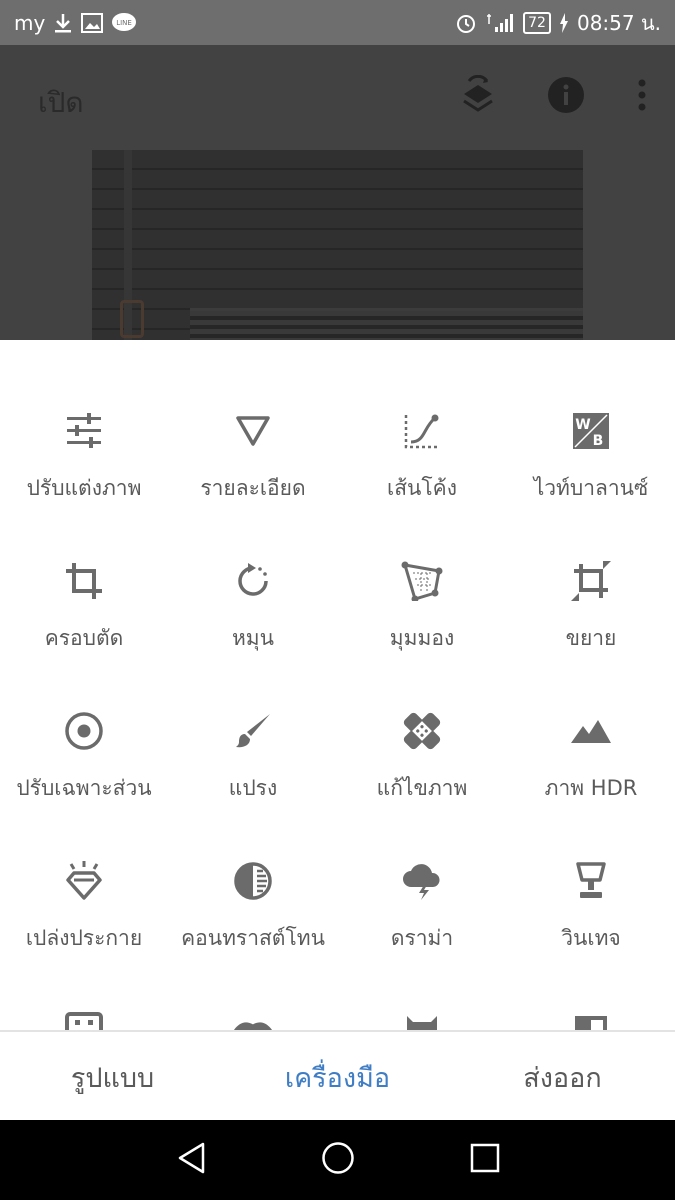 The width and height of the screenshot is (675, 1200). I want to click on tool-rotate: หมุน, so click(253, 606).